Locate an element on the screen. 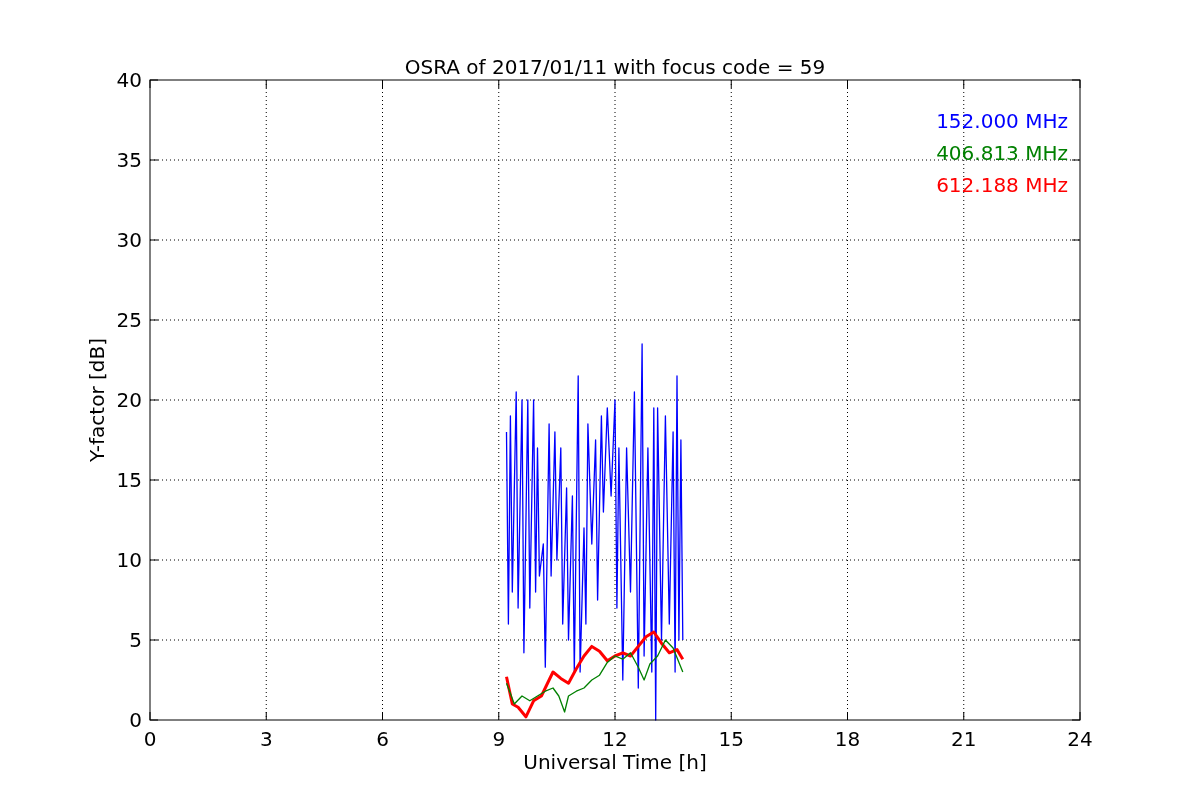  y-tick-label: 40 is located at coordinates (129, 80).